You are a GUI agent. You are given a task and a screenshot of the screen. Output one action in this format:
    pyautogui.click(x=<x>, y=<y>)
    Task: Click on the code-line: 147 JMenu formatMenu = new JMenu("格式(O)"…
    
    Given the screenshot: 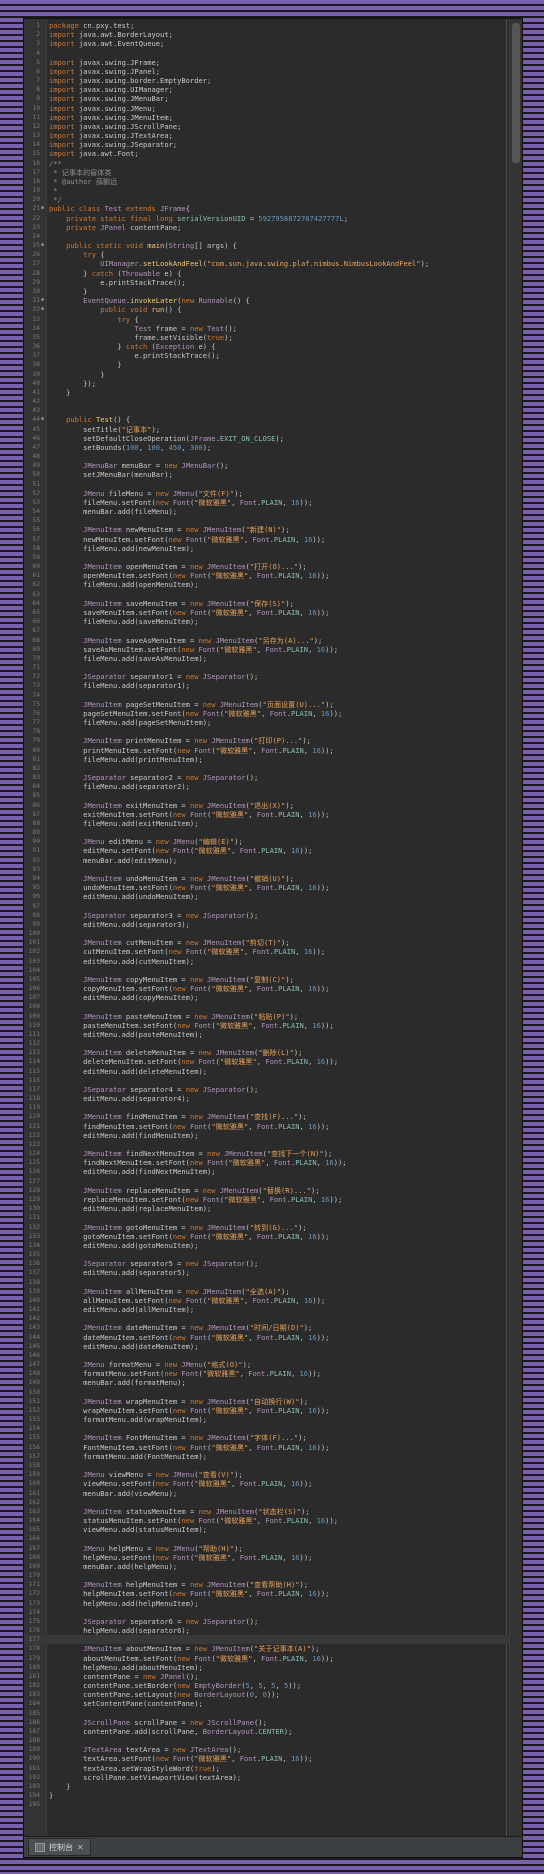 What is the action you would take?
    pyautogui.click(x=273, y=1364)
    